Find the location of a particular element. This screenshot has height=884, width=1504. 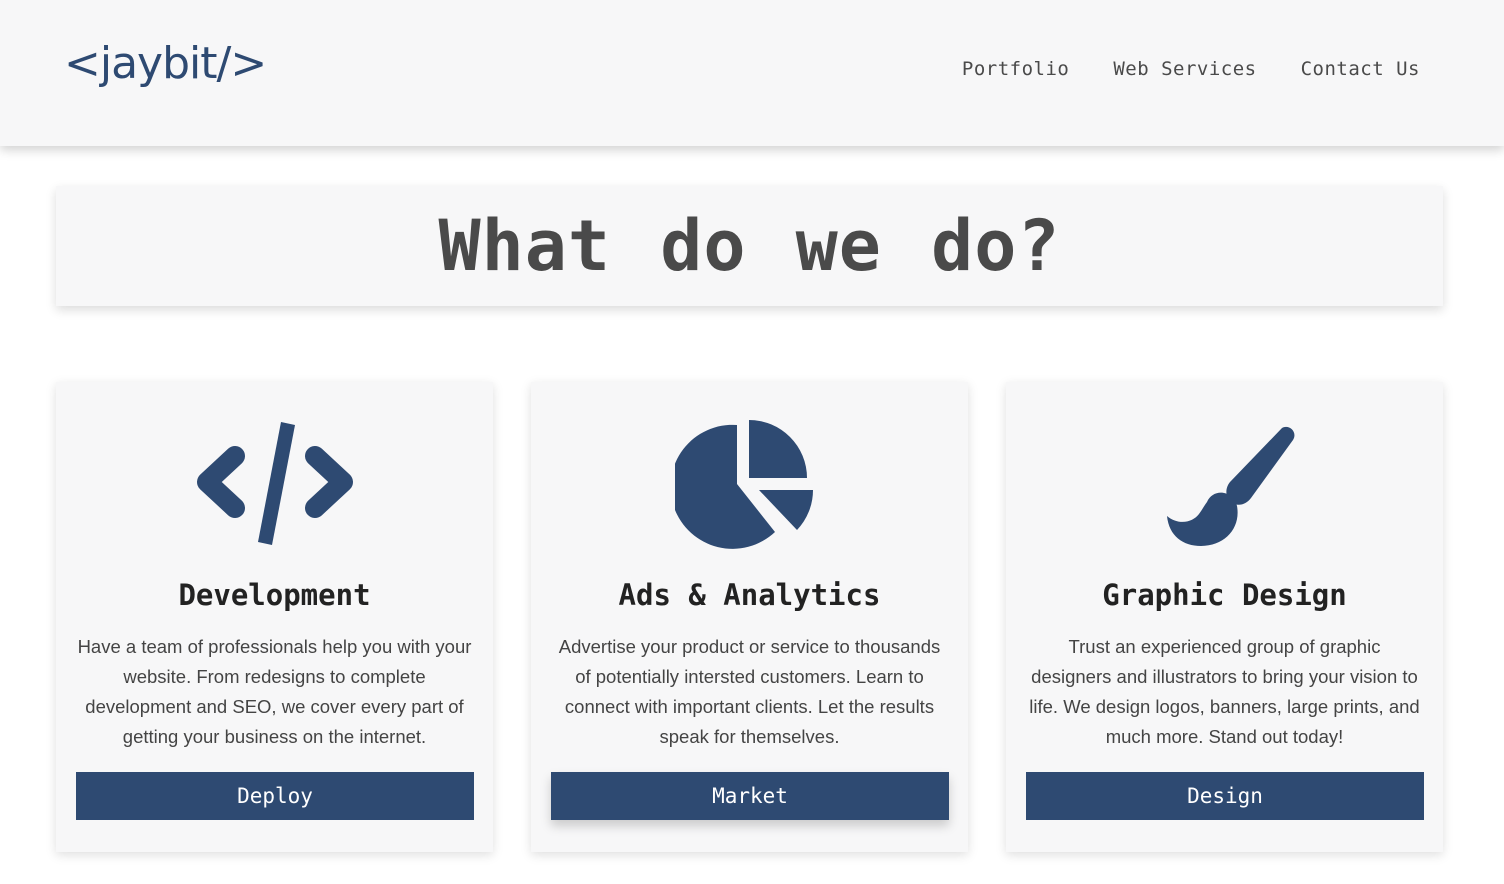

design-button: Design is located at coordinates (1225, 796).